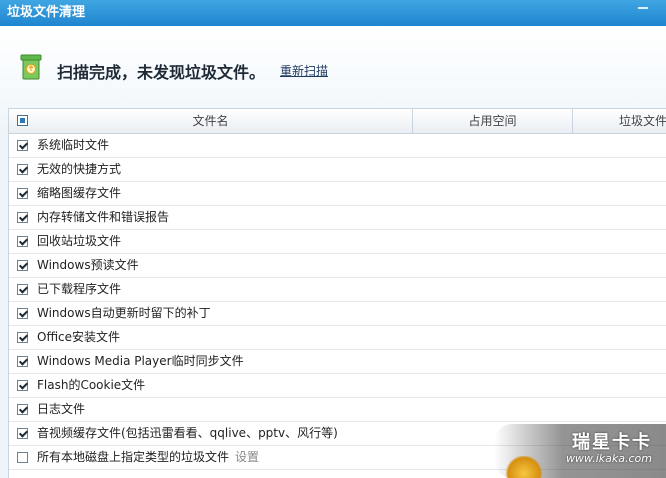 Image resolution: width=666 pixels, height=478 pixels. What do you see at coordinates (608, 458) in the screenshot?
I see `watermark-url: www.ikaka.com` at bounding box center [608, 458].